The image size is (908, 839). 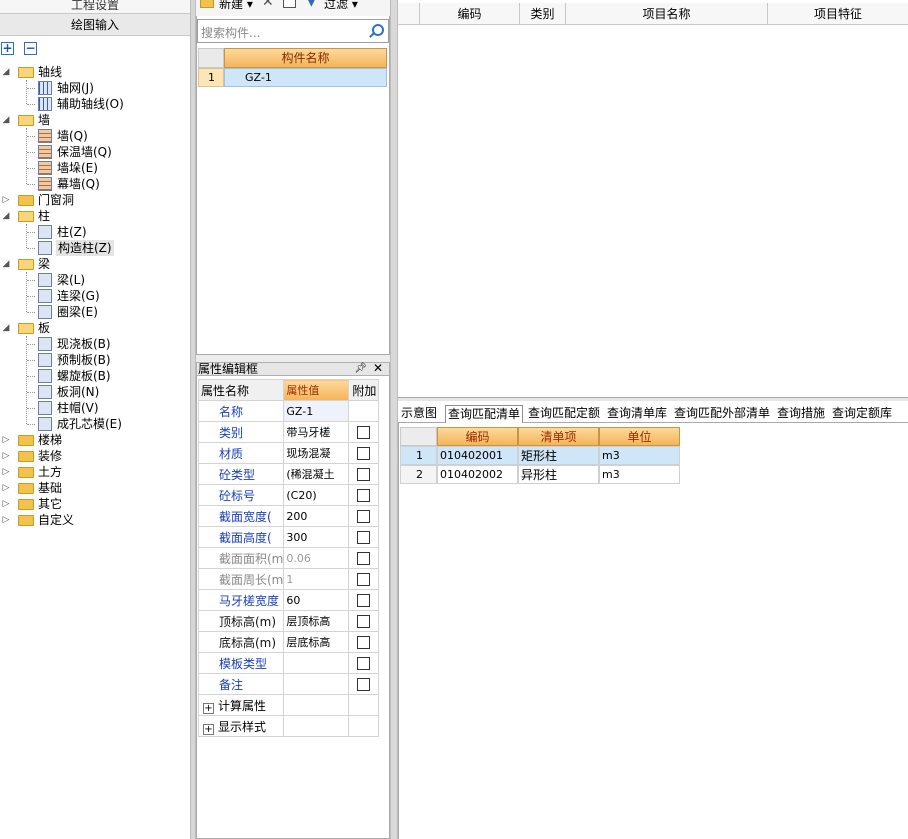 I want to click on tab-match-quota: 查询匹配定额, so click(x=564, y=414).